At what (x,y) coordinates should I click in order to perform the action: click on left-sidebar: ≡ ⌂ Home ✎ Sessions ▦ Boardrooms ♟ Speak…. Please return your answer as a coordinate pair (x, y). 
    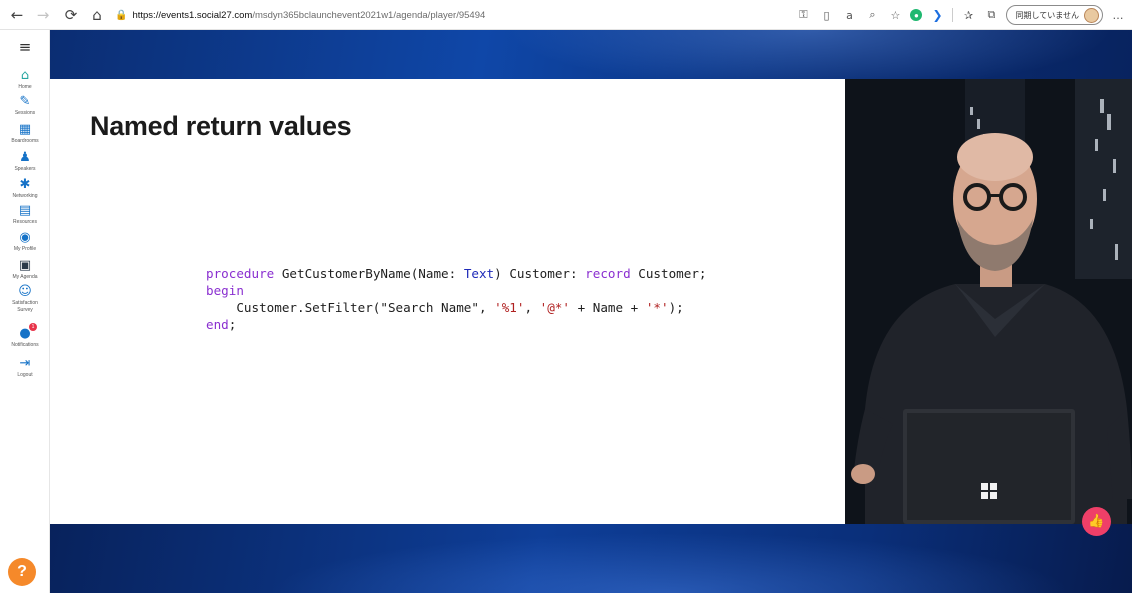
    Looking at the image, I should click on (25, 311).